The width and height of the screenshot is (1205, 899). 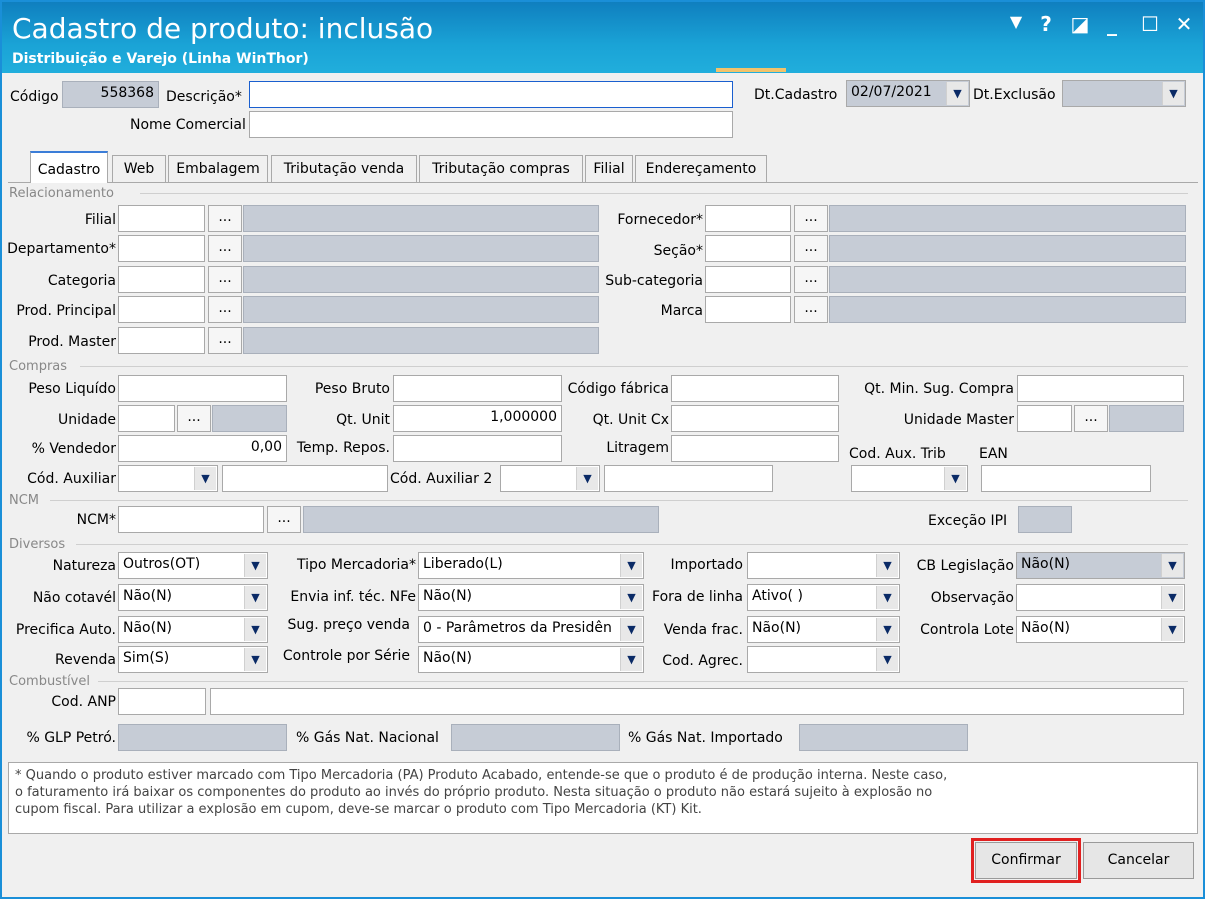 What do you see at coordinates (908, 93) in the screenshot?
I see `dt-cadastro-picker: 02/07/2021 ▼` at bounding box center [908, 93].